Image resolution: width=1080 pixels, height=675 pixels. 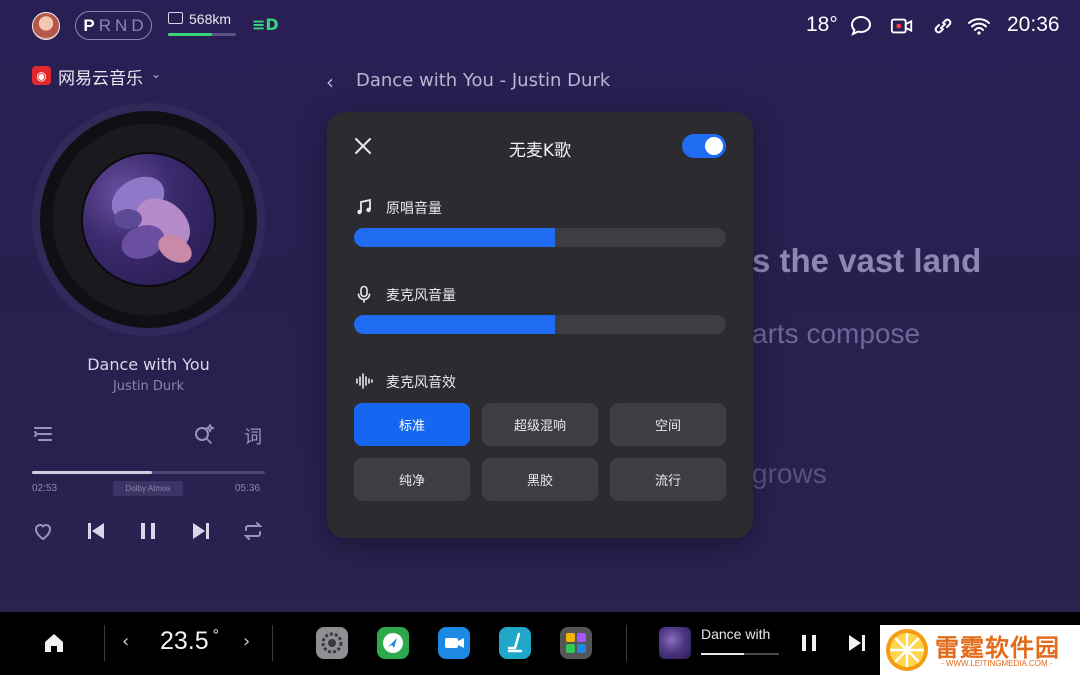 I want to click on effect-vinyl-button: 黑胶, so click(x=540, y=479).